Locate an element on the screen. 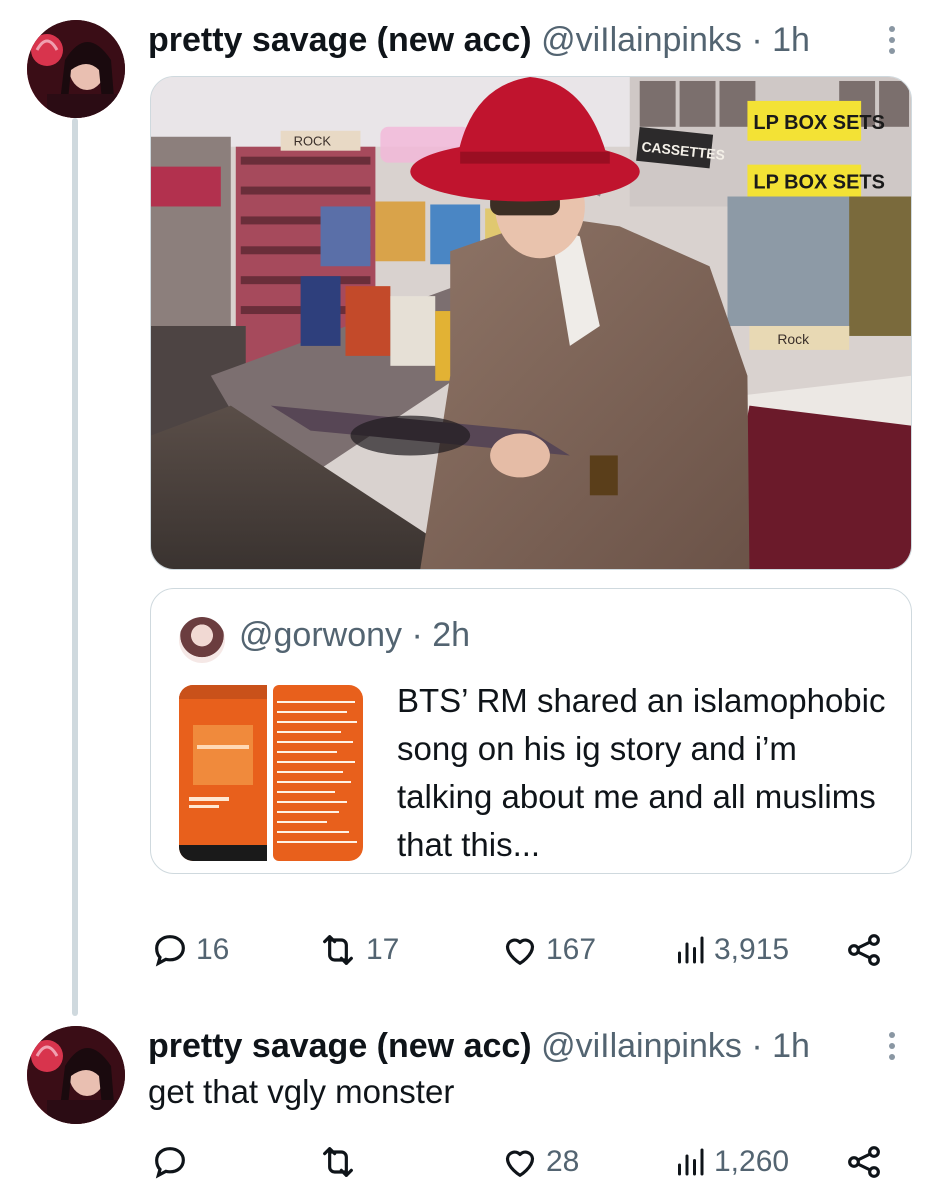 Image resolution: width=941 pixels, height=1200 pixels. quoted-handle: @gorwony is located at coordinates (320, 635).